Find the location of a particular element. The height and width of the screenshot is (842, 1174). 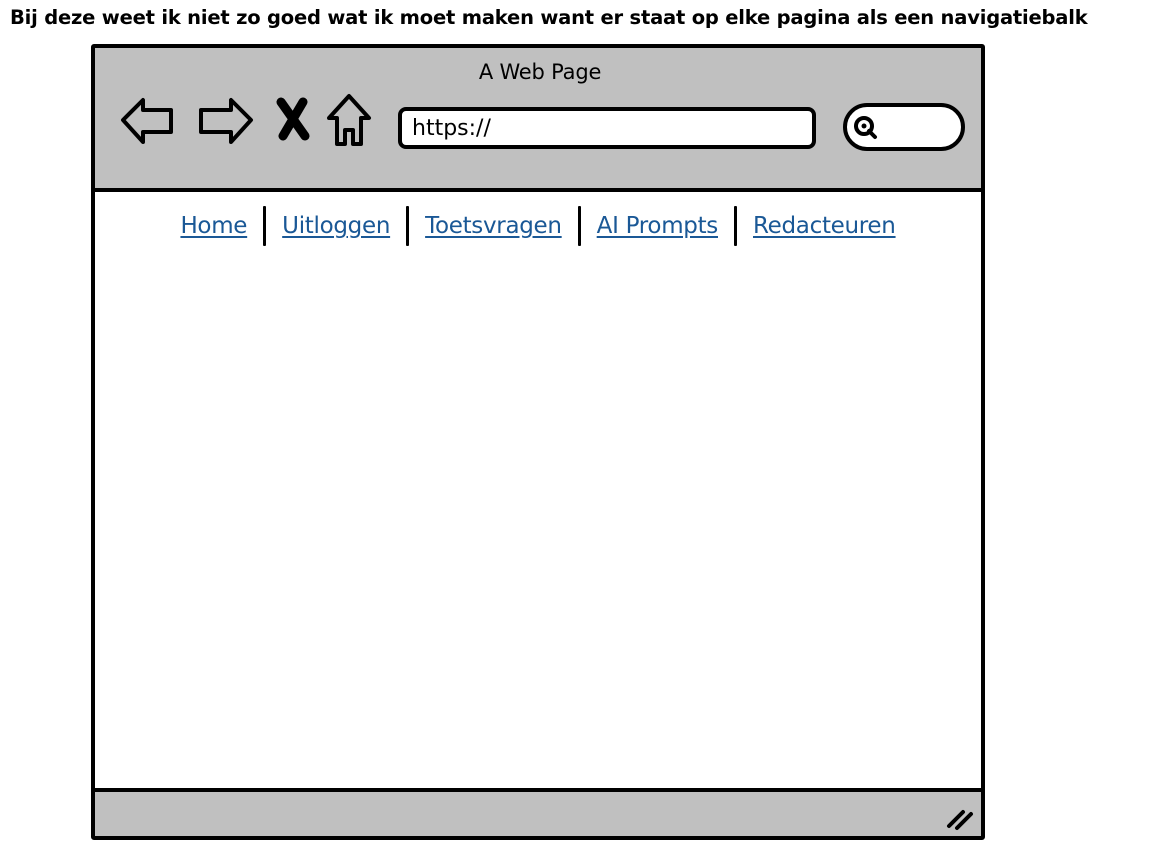

browser-titlebar: A Web Page is located at coordinates (538, 120).